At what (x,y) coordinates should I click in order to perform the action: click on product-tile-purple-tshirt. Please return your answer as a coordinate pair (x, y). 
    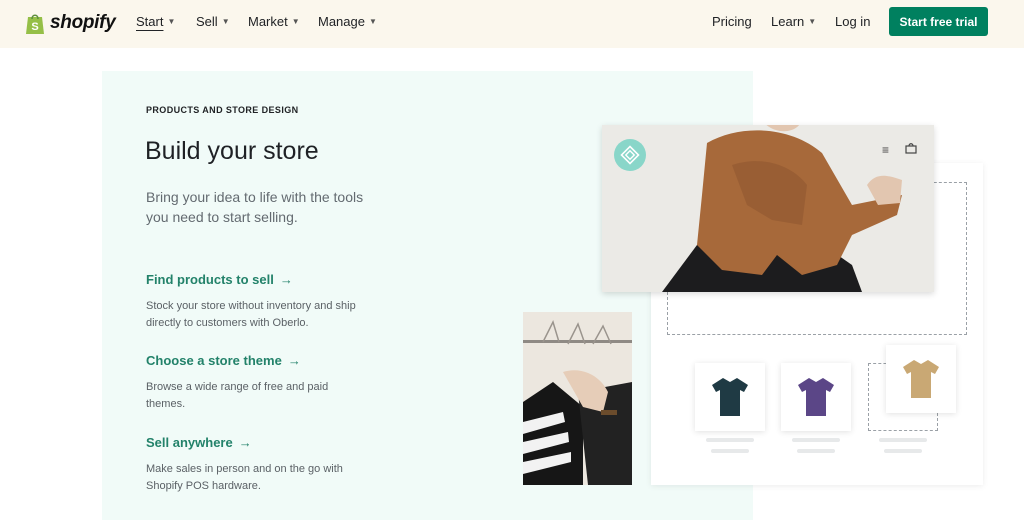
    Looking at the image, I should click on (816, 397).